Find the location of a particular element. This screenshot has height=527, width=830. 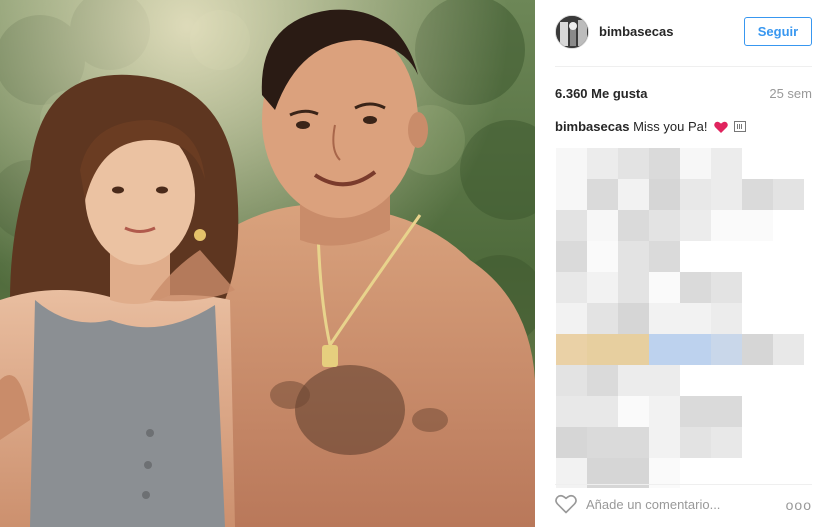

post-time: 25 sem is located at coordinates (790, 93).